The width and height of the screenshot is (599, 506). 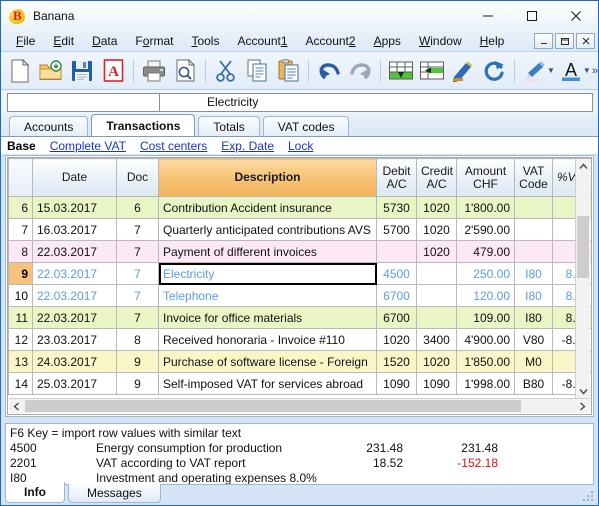 I want to click on cell-date: 25.03.2017, so click(x=74, y=383).